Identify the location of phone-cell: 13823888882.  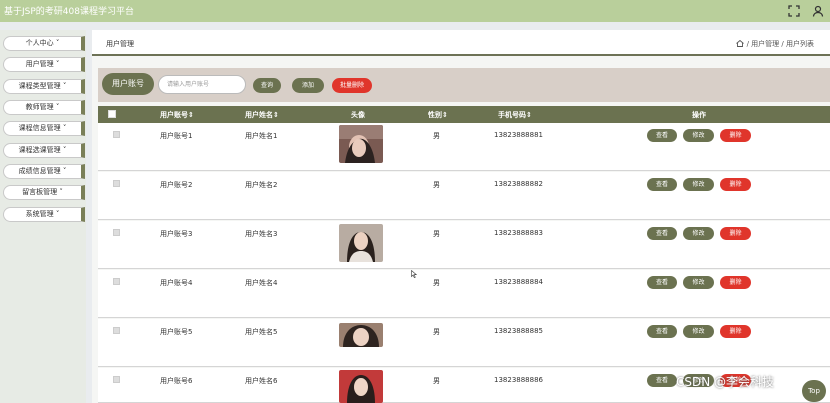
(518, 184).